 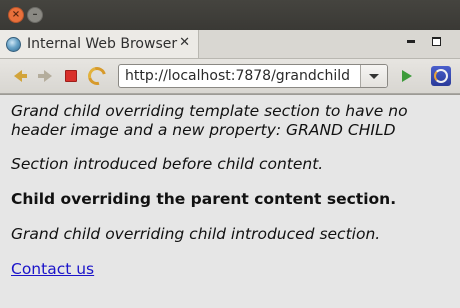 I want to click on refresh-button, so click(x=97, y=76).